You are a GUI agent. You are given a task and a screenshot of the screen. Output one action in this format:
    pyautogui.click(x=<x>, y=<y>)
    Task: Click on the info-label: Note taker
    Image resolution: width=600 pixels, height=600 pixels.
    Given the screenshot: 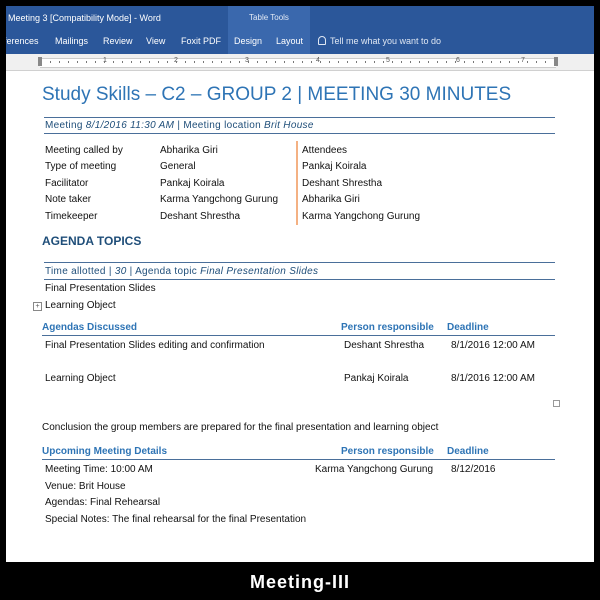 What is the action you would take?
    pyautogui.click(x=68, y=199)
    